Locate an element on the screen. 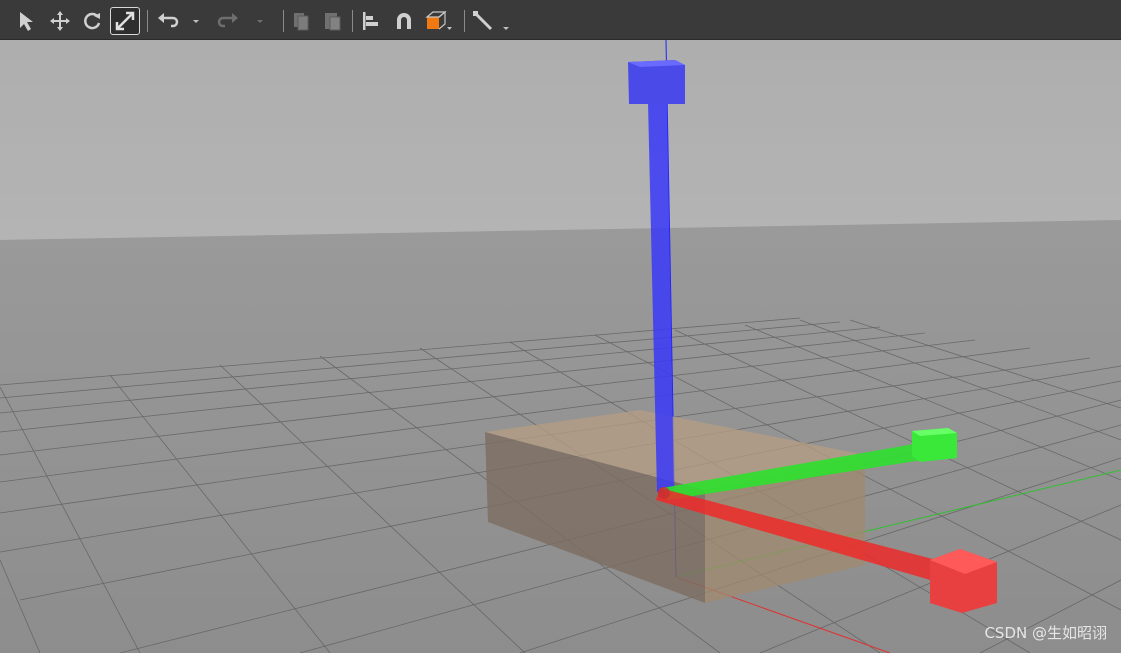 Image resolution: width=1121 pixels, height=653 pixels. align-icon is located at coordinates (370, 21).